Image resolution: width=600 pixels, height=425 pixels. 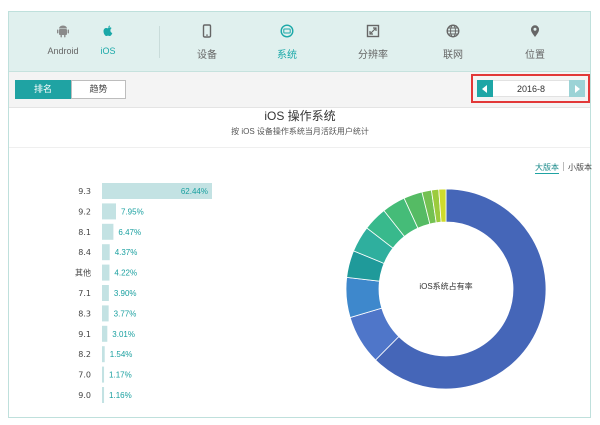 What do you see at coordinates (535, 55) in the screenshot?
I see `nav-label: 位置` at bounding box center [535, 55].